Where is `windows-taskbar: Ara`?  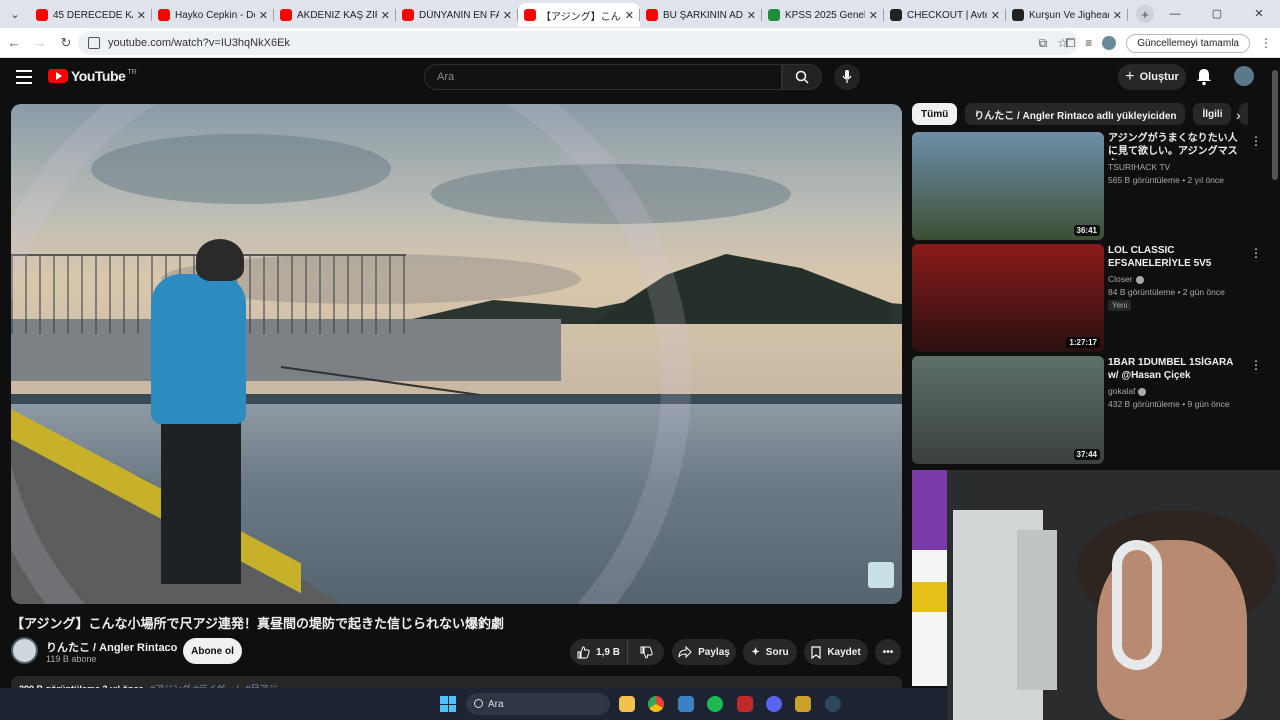 windows-taskbar: Ara is located at coordinates (473, 704).